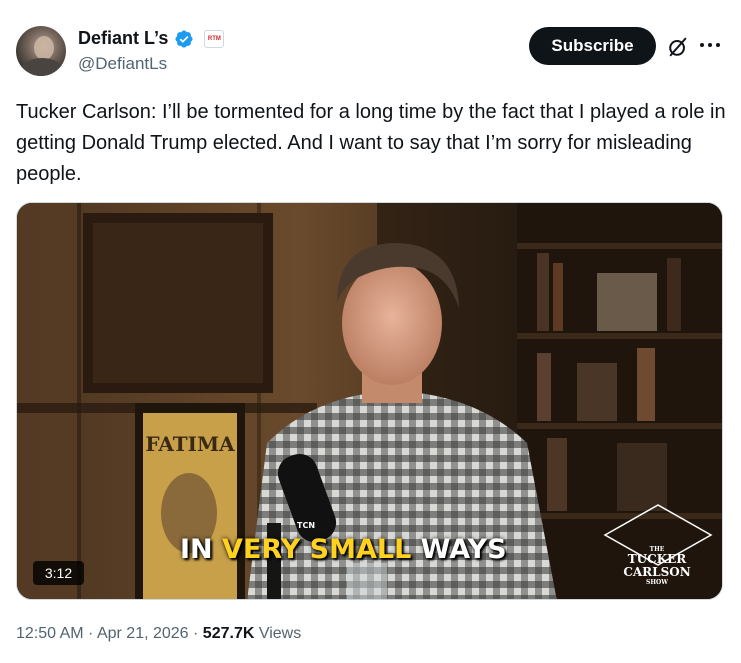  I want to click on more-icon, so click(711, 47).